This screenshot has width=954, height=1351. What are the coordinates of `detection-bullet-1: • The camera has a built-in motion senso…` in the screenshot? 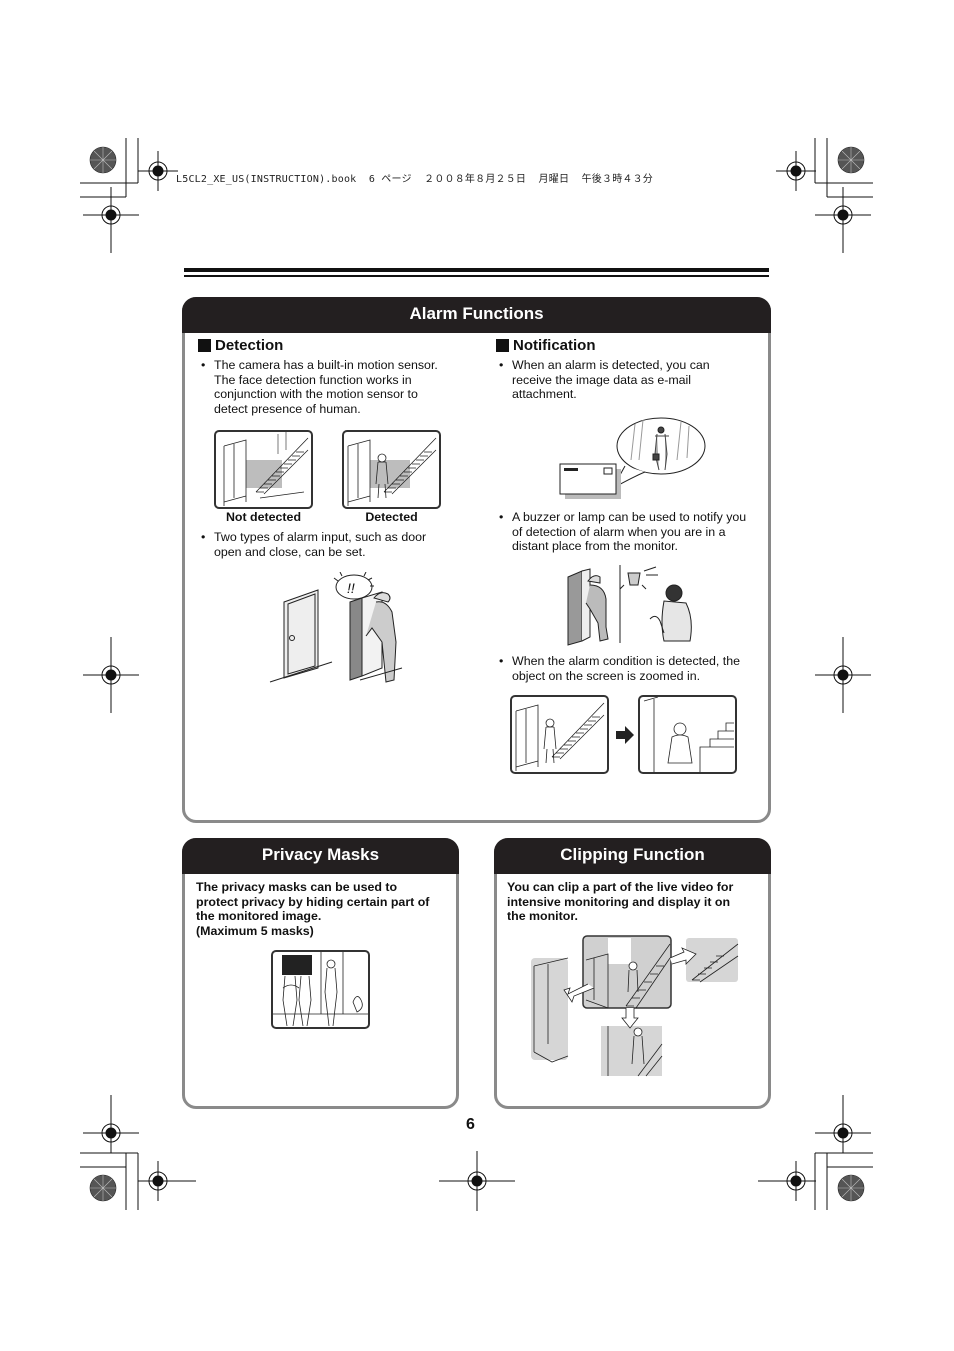 It's located at (319, 387).